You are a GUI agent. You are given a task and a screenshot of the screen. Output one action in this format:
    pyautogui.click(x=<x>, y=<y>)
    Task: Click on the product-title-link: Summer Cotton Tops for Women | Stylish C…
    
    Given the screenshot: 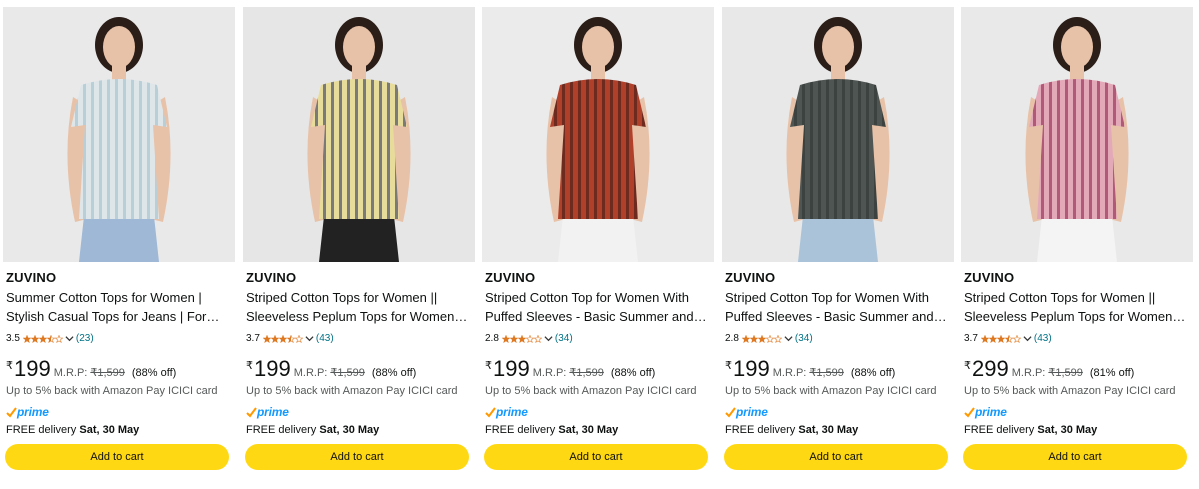 What is the action you would take?
    pyautogui.click(x=118, y=307)
    